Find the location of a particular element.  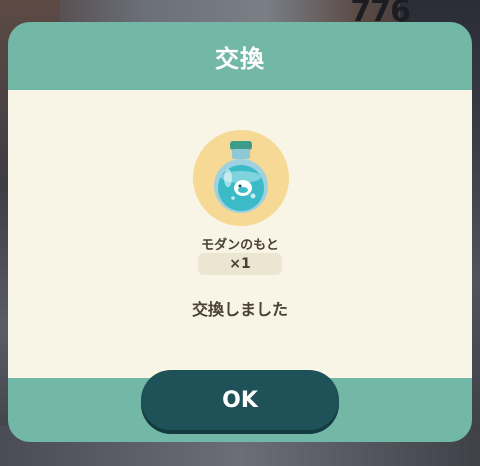

ok-button: OK is located at coordinates (240, 400).